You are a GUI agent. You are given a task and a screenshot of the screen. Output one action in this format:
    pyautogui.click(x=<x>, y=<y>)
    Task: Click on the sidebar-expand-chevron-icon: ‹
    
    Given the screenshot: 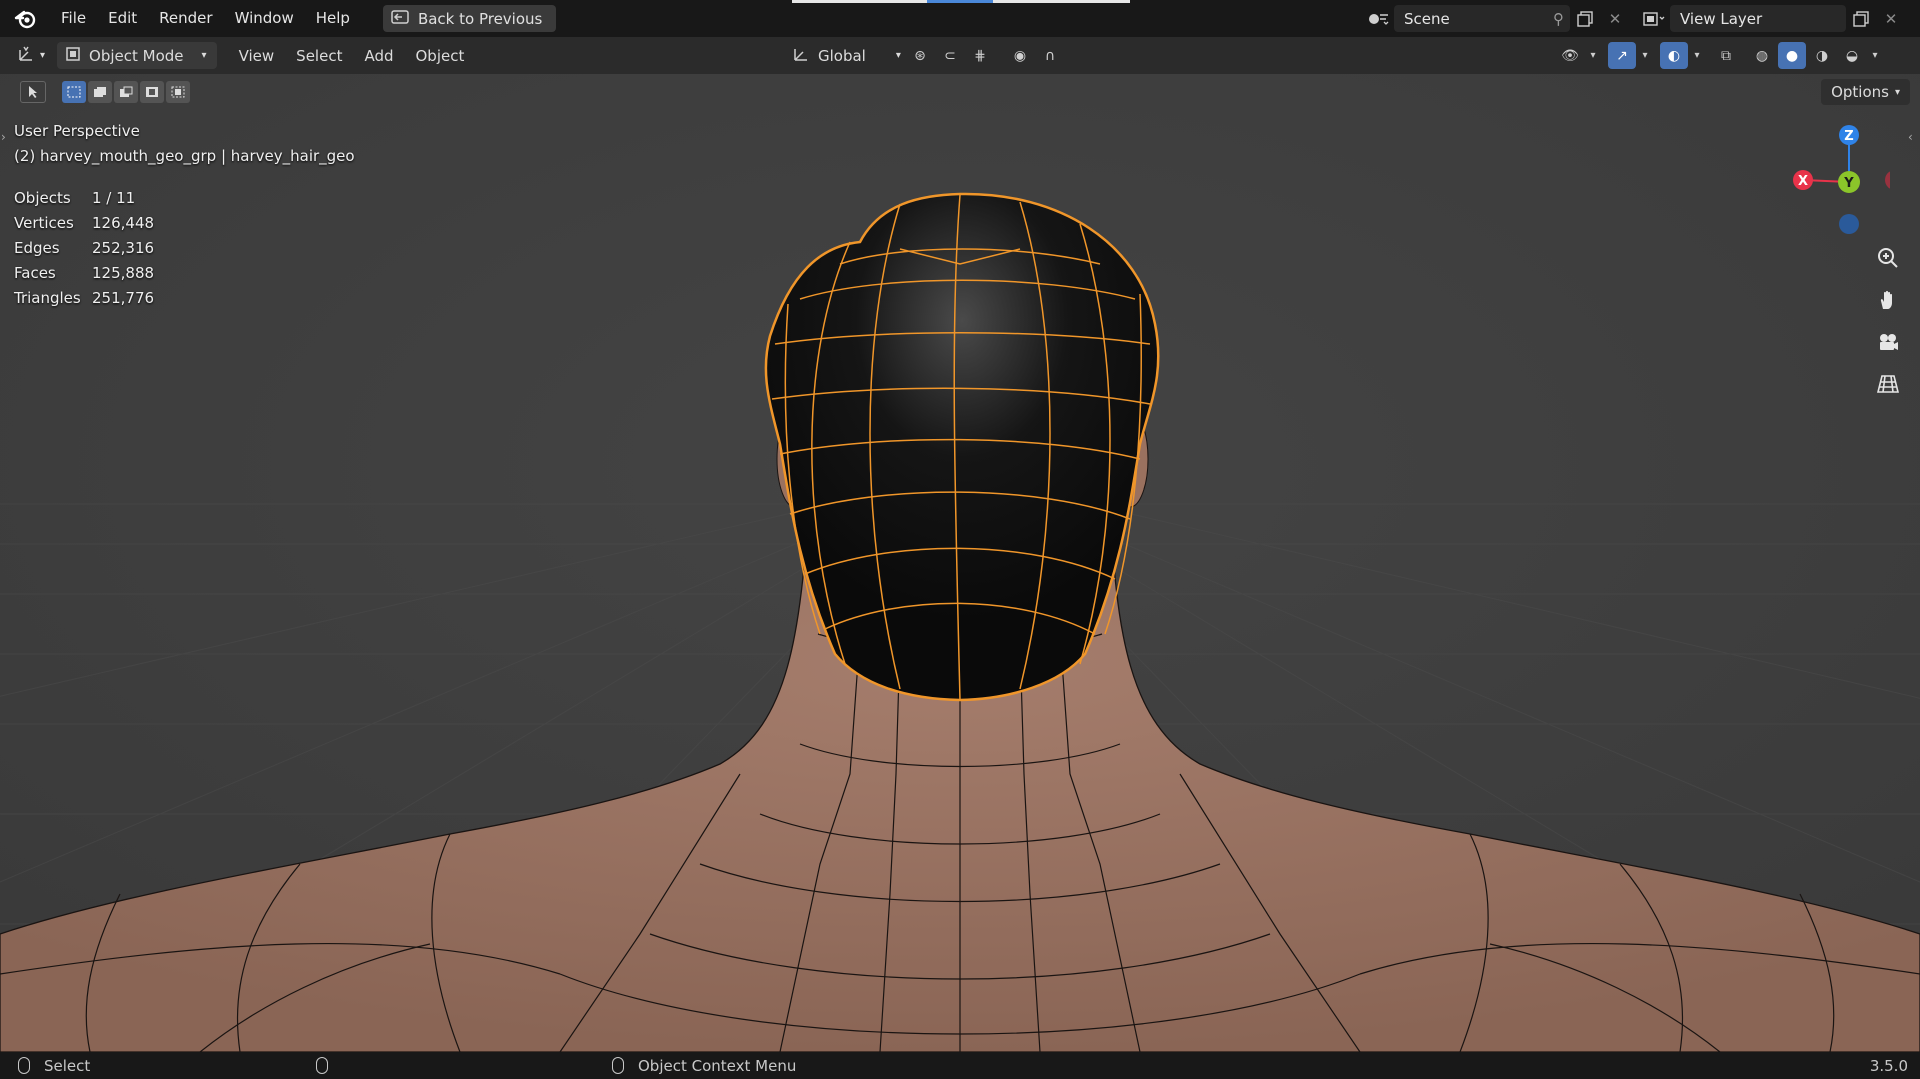 What is the action you would take?
    pyautogui.click(x=1910, y=137)
    